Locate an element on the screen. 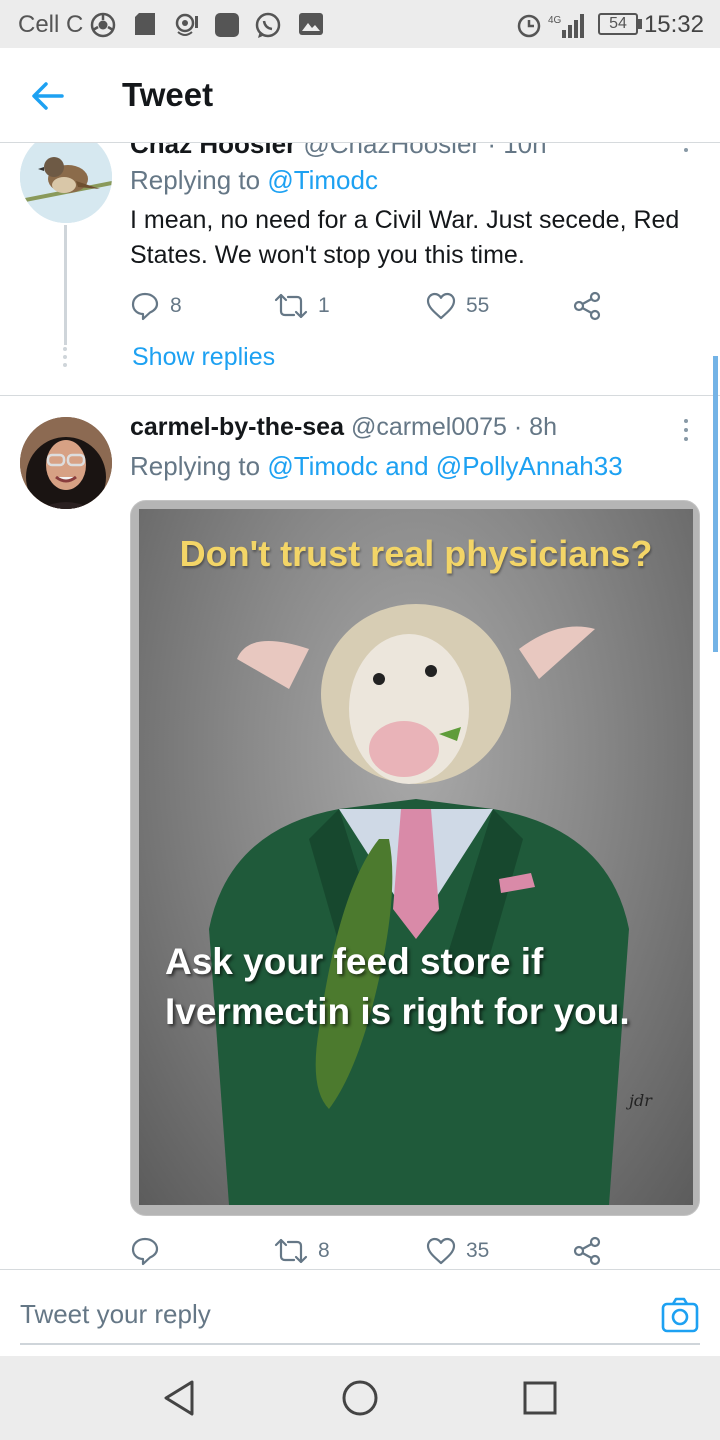 The height and width of the screenshot is (1440, 720). system-navigation-bar is located at coordinates (360, 1398).